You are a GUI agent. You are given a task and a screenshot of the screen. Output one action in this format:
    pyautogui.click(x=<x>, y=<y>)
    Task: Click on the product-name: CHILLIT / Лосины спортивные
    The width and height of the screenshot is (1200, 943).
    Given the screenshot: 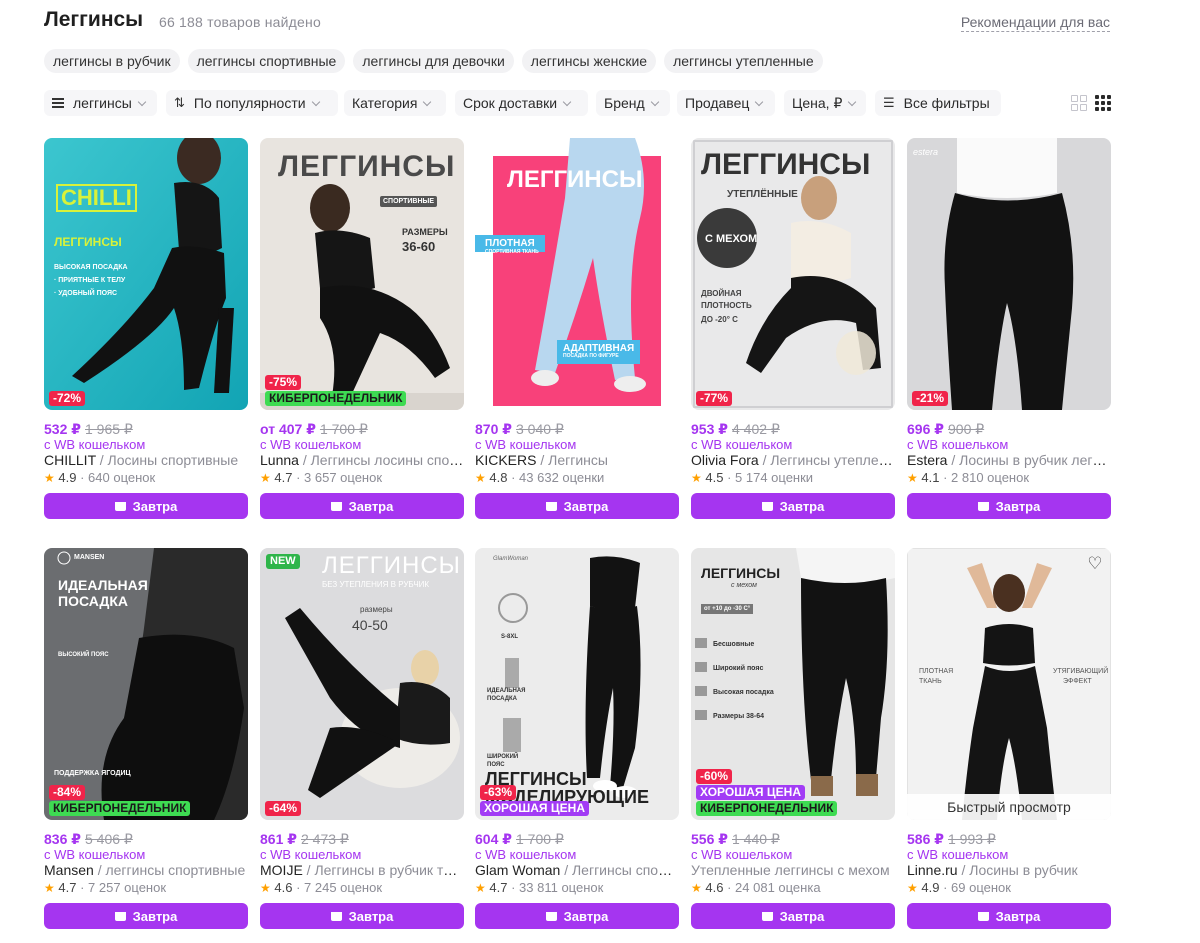 What is the action you would take?
    pyautogui.click(x=146, y=460)
    